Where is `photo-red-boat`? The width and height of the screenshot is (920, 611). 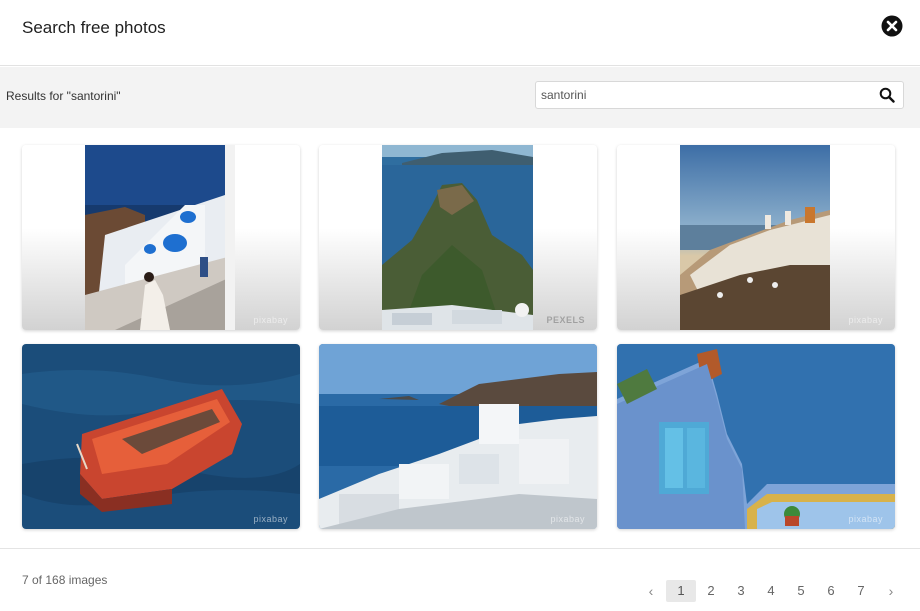 photo-red-boat is located at coordinates (161, 436).